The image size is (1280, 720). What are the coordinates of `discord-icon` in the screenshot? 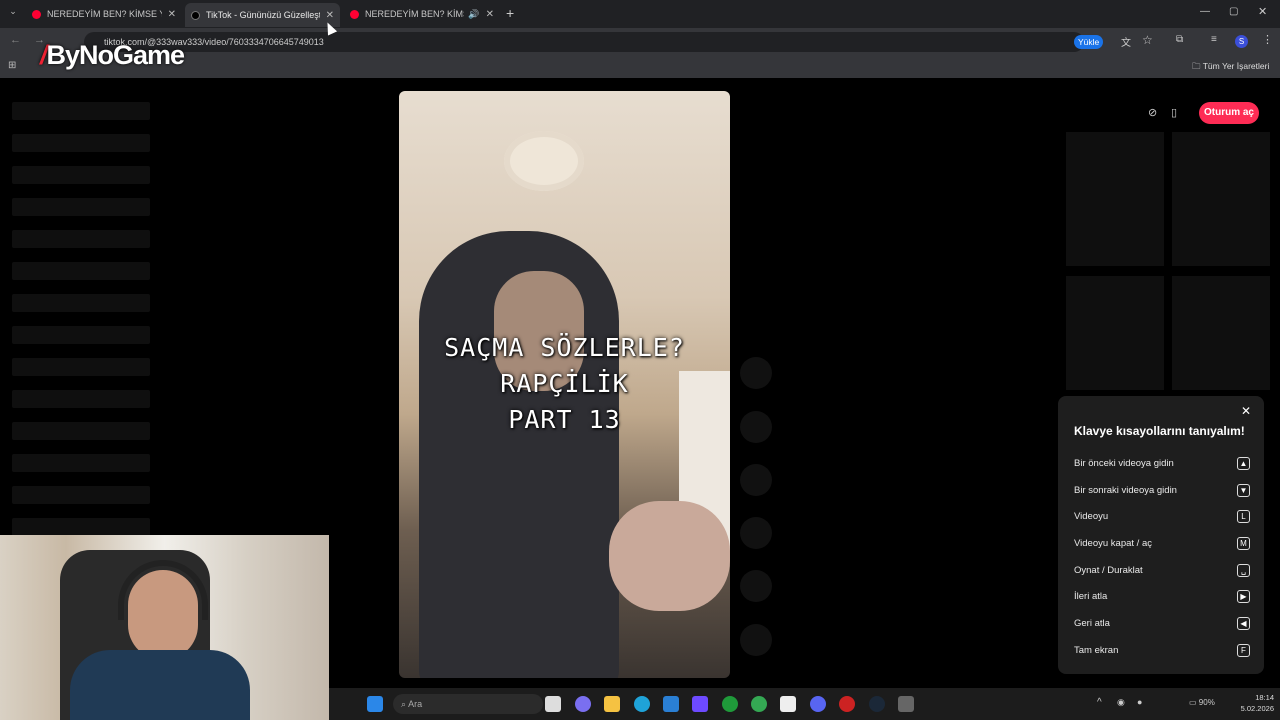 It's located at (818, 704).